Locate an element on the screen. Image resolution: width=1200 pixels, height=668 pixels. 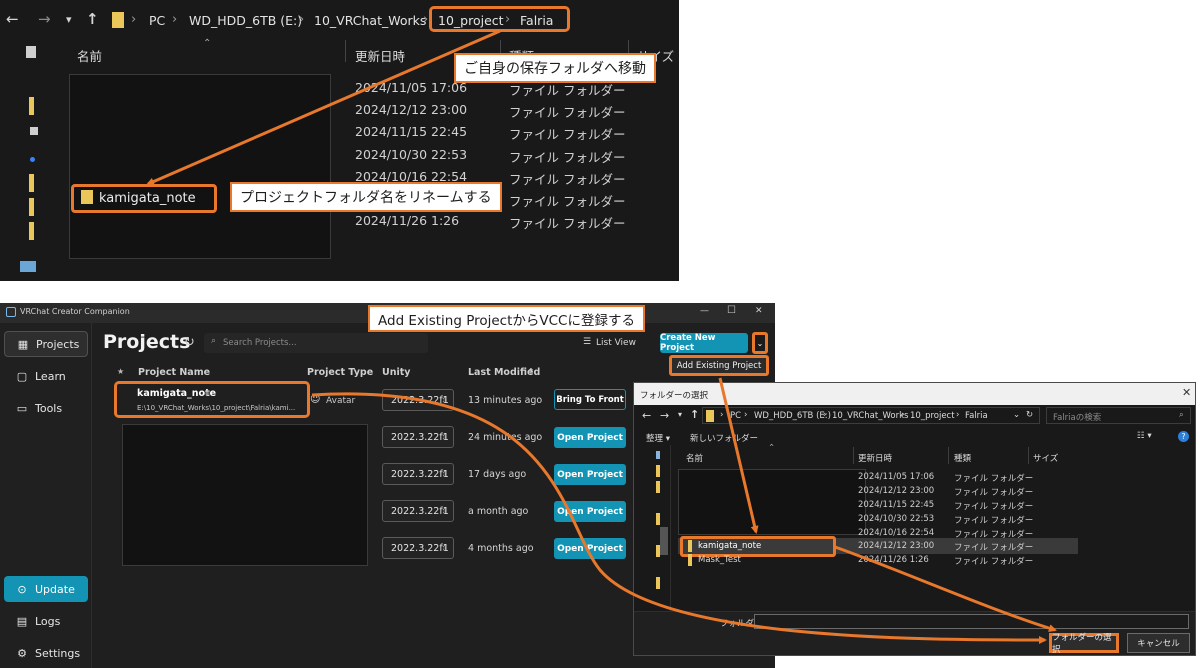
highlight-breadcrumb is located at coordinates (499, 19).